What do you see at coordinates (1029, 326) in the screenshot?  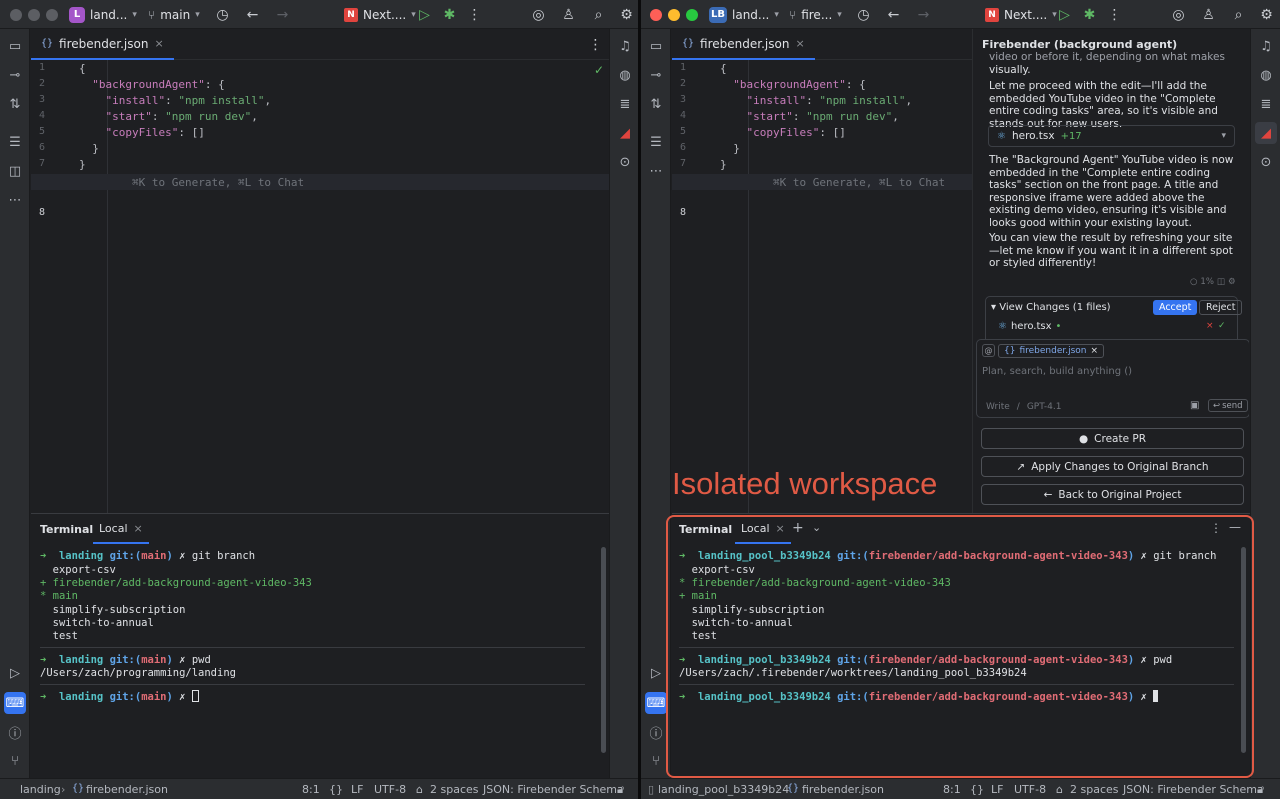 I see `changed-file-row: ⚛ hero.tsx •` at bounding box center [1029, 326].